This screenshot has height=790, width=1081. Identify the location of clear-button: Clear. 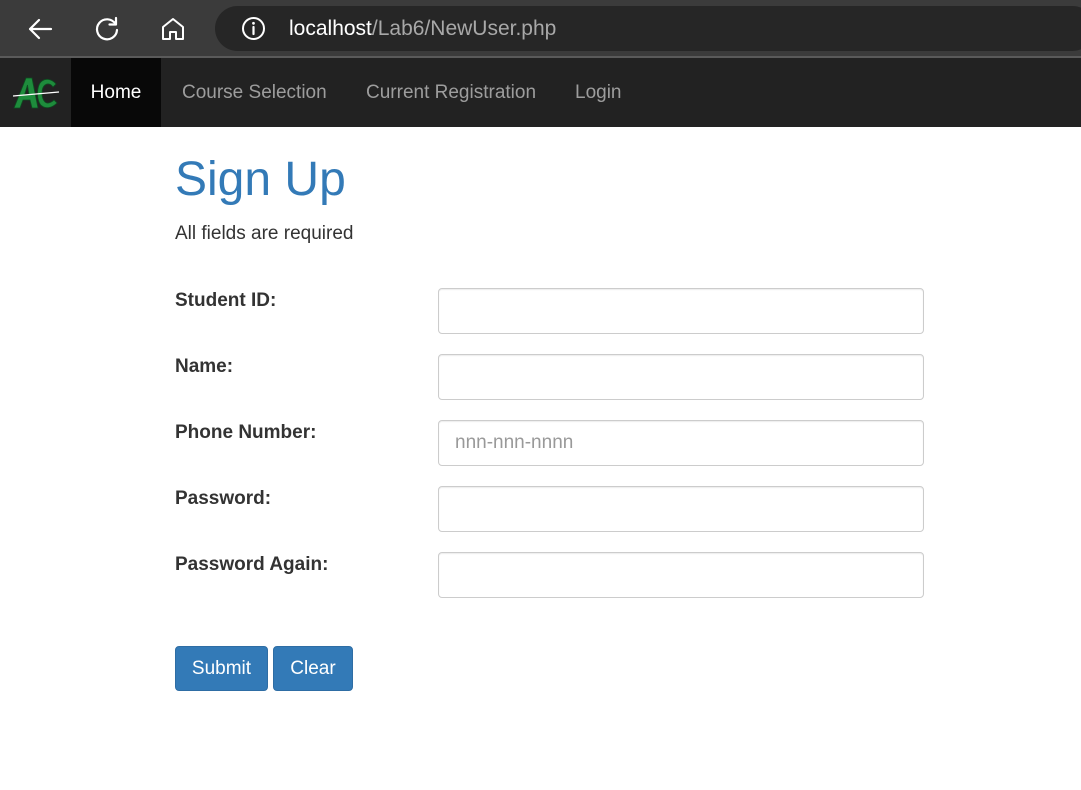
(313, 668).